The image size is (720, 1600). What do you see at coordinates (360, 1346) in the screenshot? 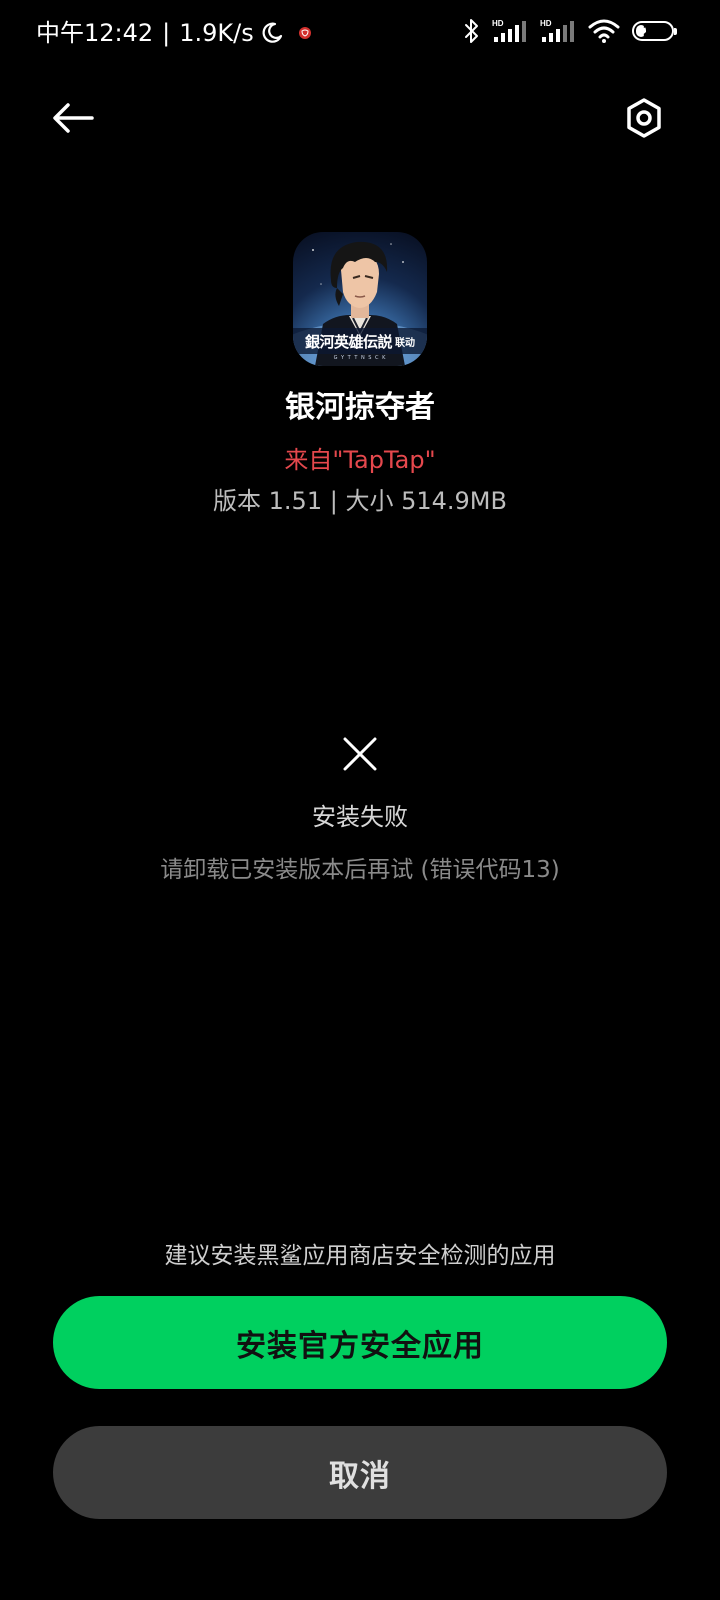
I see `install-official-app-label: 安装官方安全应用` at bounding box center [360, 1346].